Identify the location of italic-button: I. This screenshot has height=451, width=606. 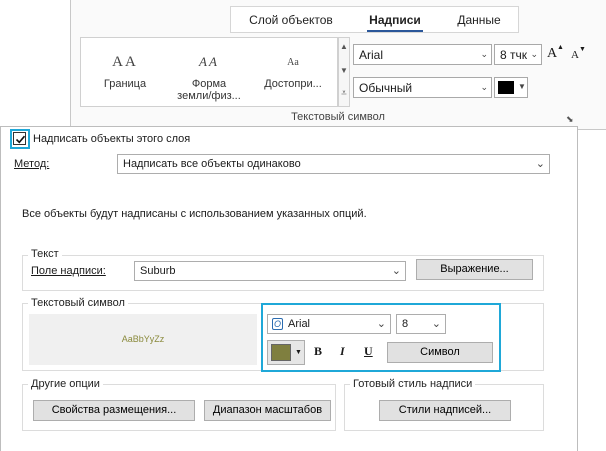
(342, 351).